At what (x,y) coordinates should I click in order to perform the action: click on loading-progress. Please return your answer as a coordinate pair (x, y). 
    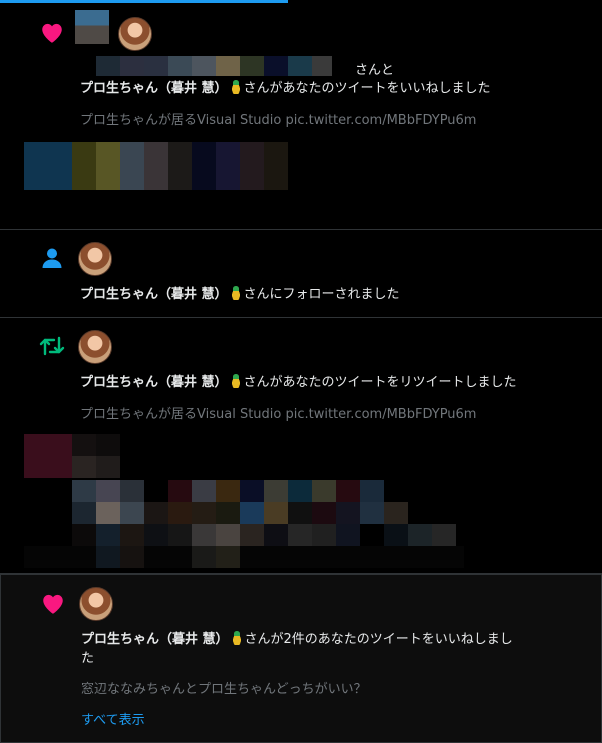
    Looking at the image, I should click on (144, 1).